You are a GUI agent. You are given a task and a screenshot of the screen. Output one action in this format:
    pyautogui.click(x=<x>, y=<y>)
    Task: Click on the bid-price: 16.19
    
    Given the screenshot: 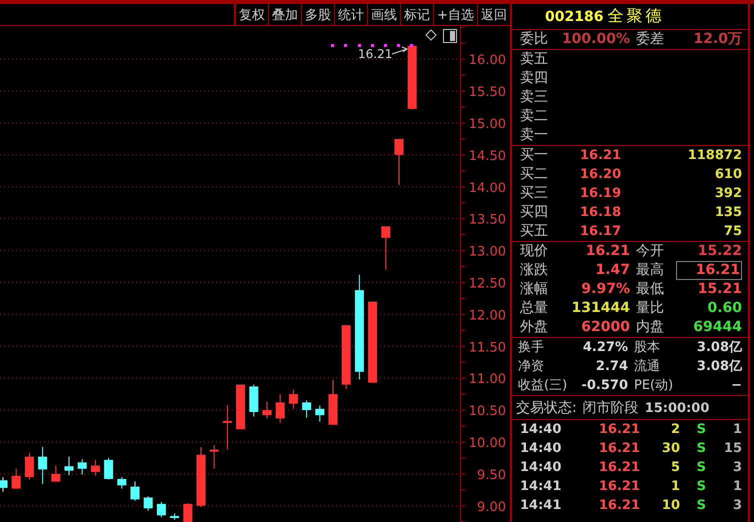 What is the action you would take?
    pyautogui.click(x=601, y=194)
    